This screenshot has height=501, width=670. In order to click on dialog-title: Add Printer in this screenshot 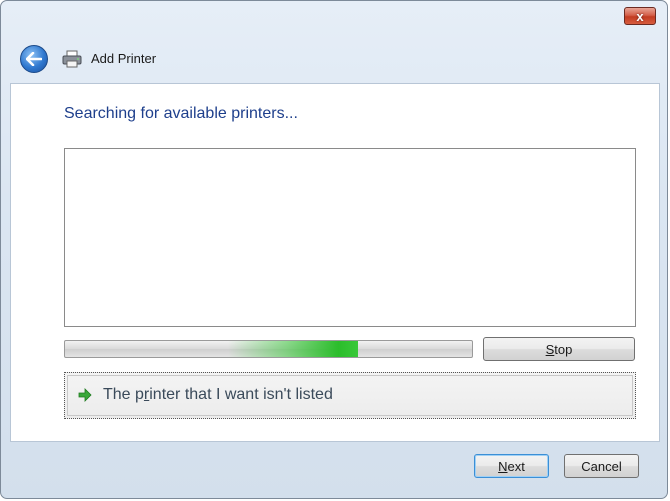, I will do `click(124, 58)`.